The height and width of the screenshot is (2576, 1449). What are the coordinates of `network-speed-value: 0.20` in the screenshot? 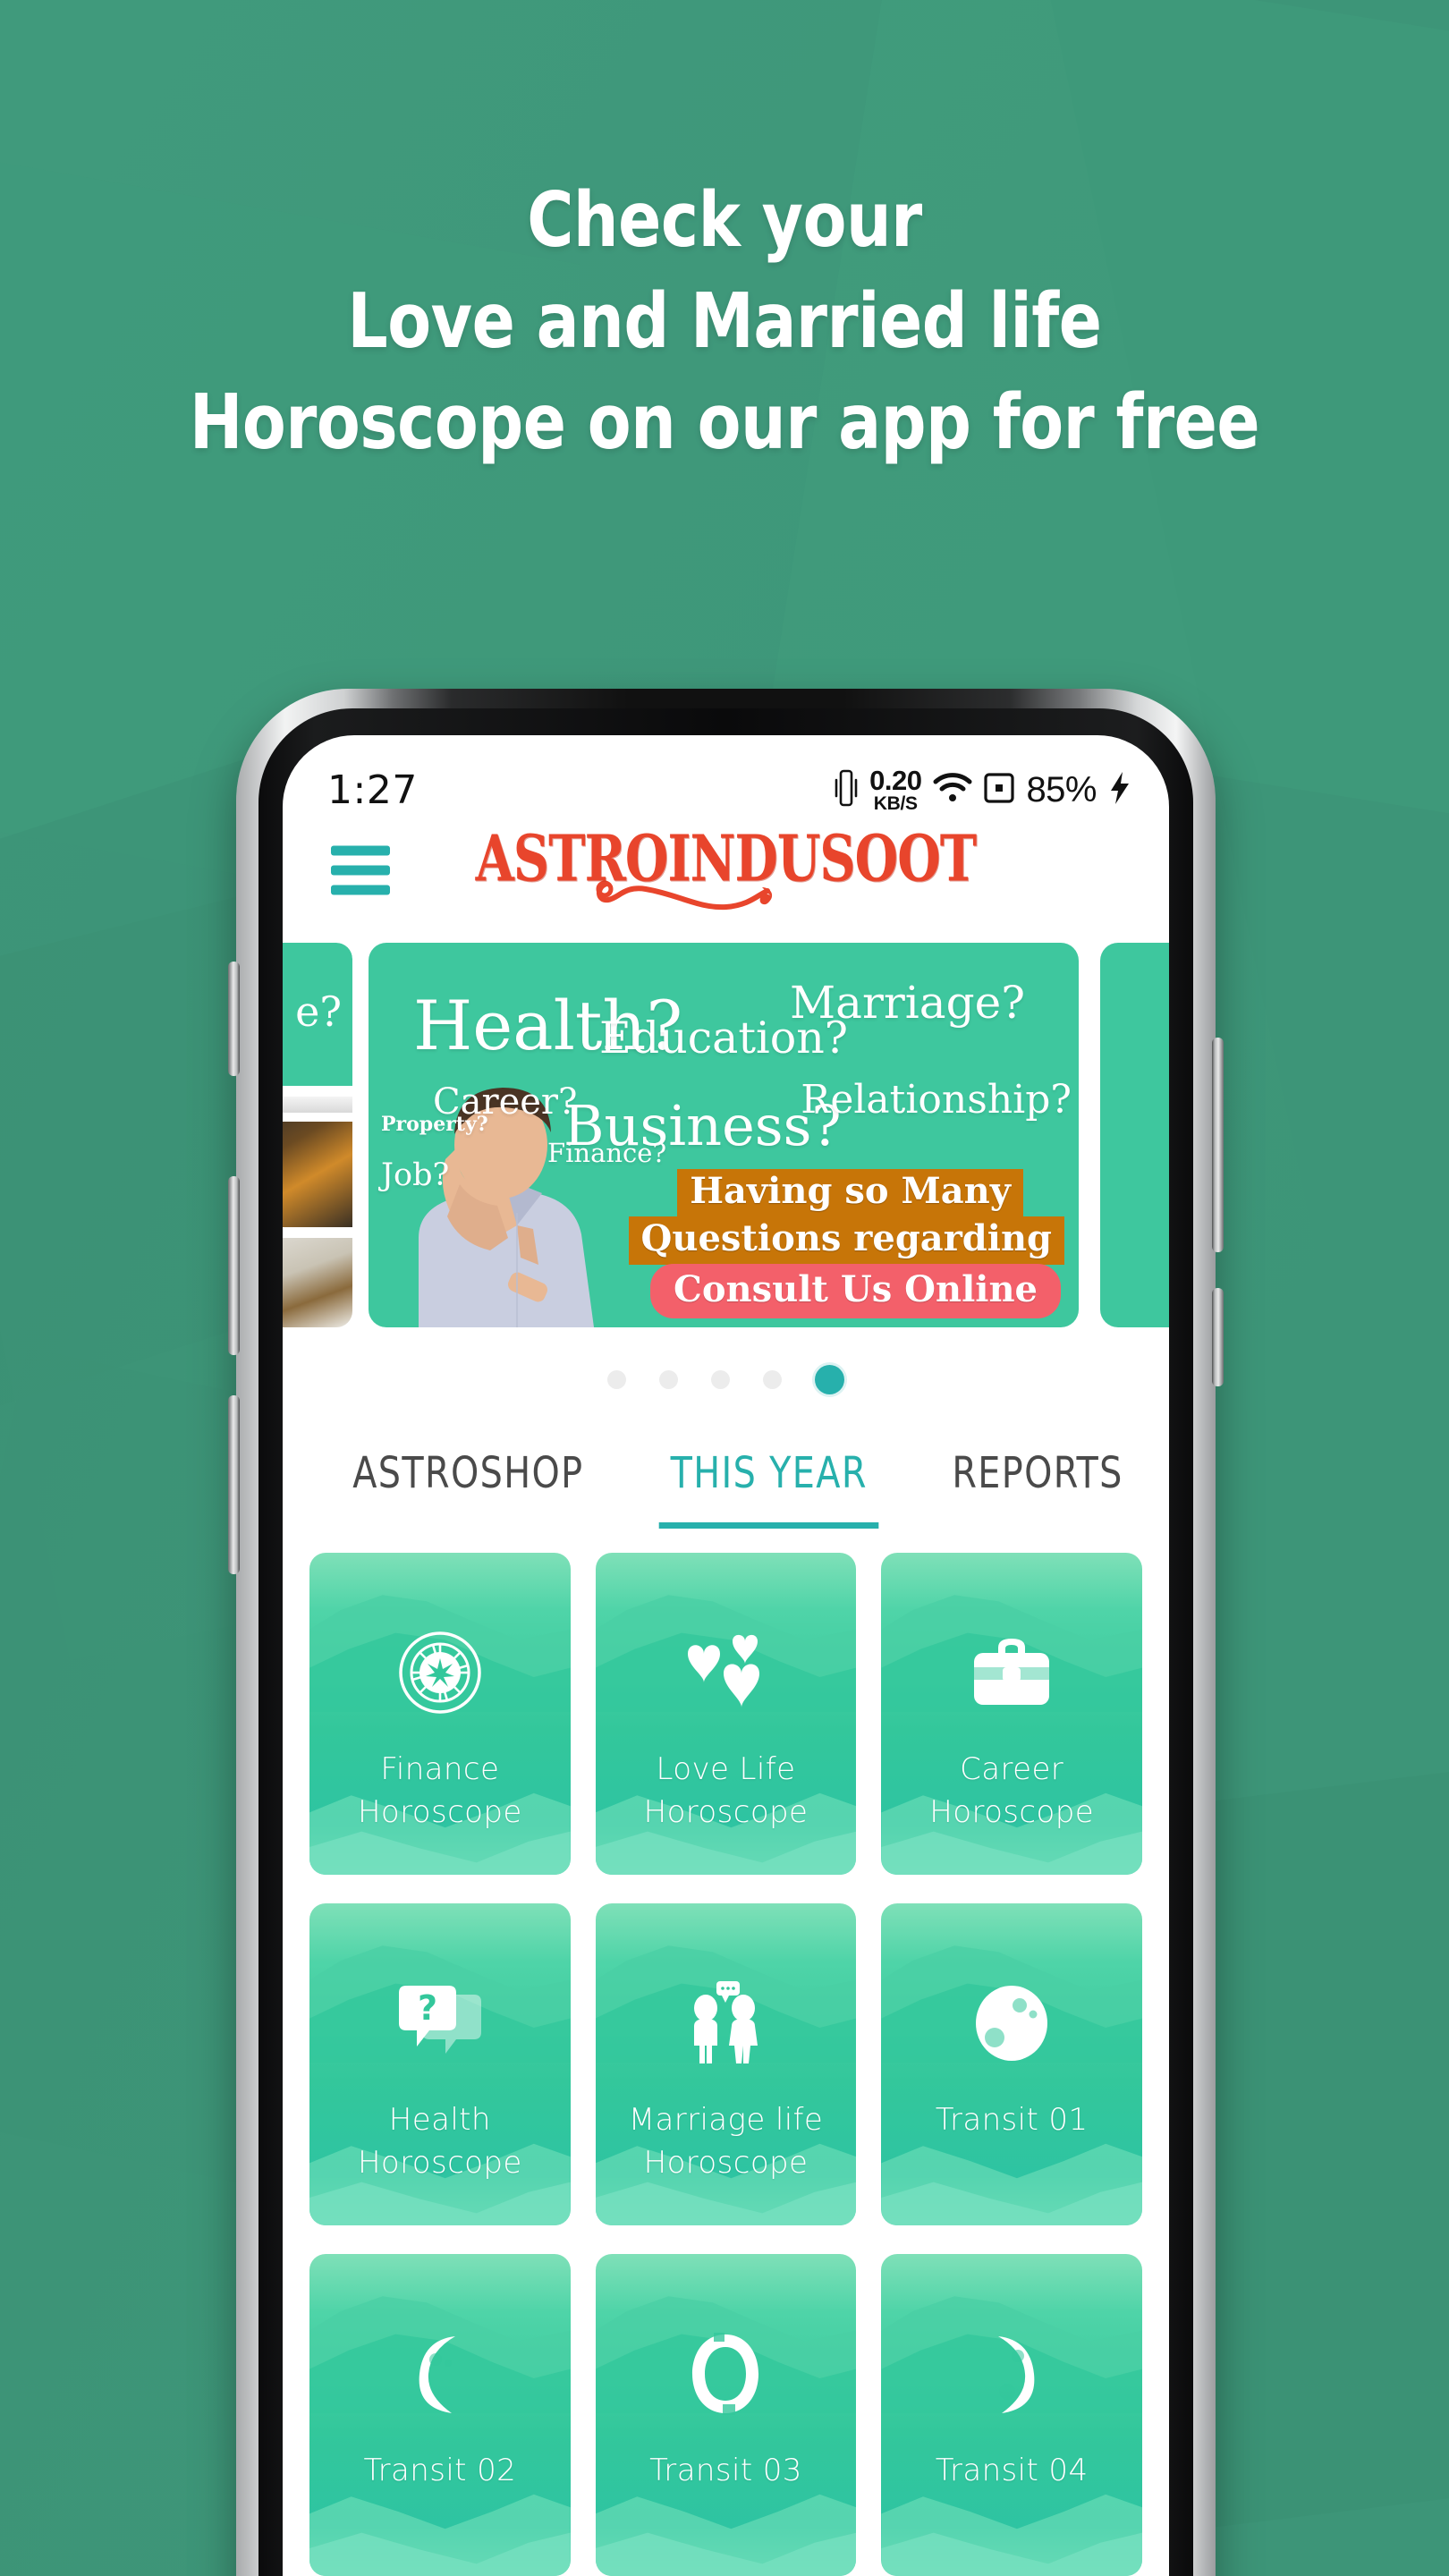 It's located at (895, 780).